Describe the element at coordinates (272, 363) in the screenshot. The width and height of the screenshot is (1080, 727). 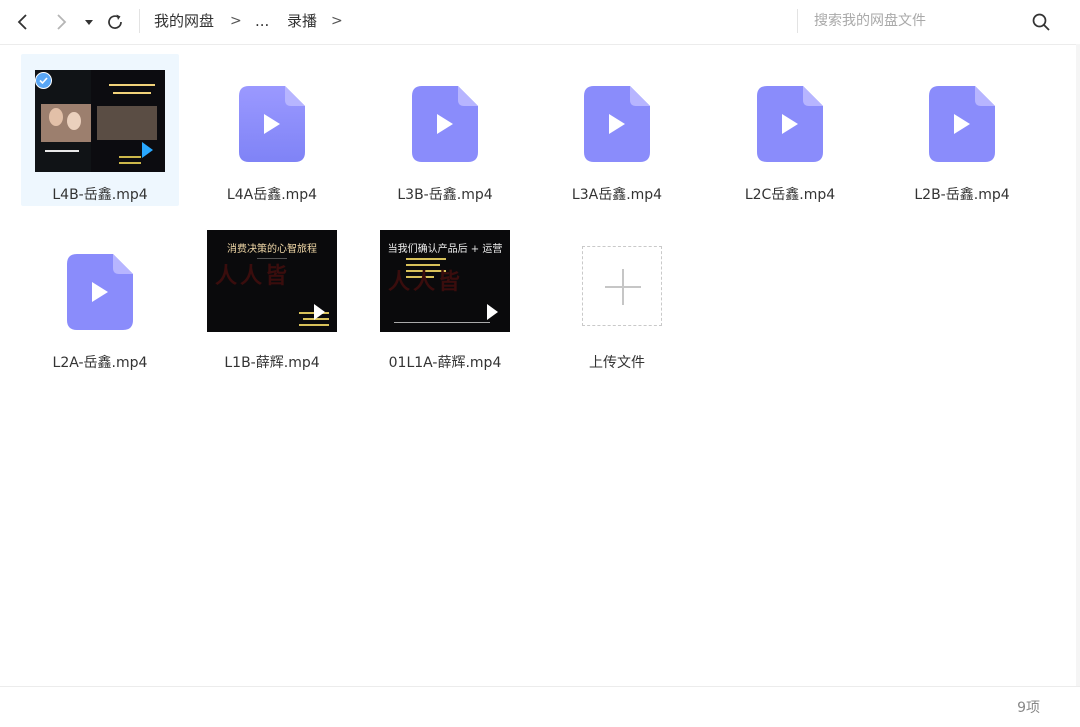
I see `file-name: L1B-薛辉.mp4` at that location.